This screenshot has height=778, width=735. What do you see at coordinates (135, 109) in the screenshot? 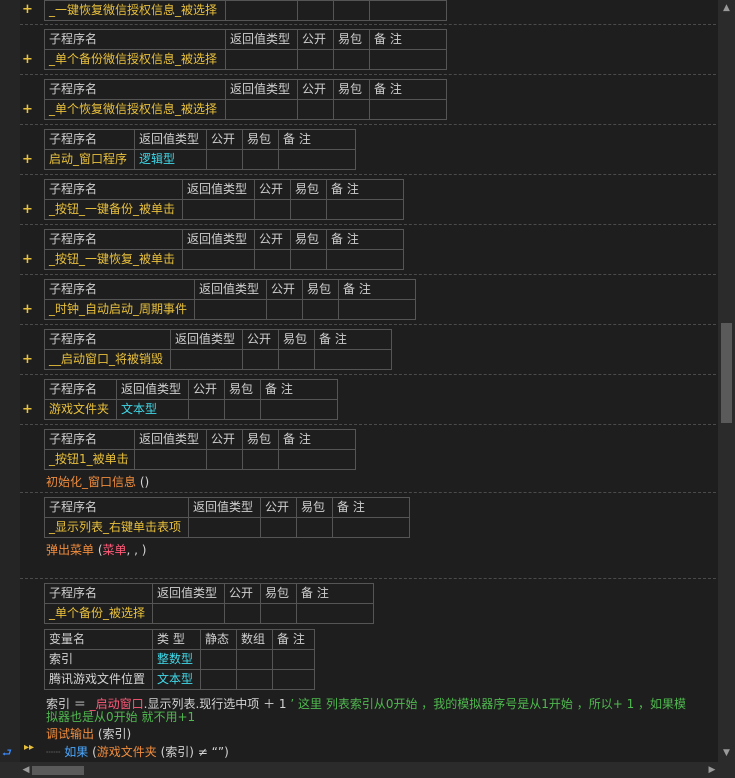
I see `subprogram-name: _单个恢复微信授权信息_被选择` at bounding box center [135, 109].